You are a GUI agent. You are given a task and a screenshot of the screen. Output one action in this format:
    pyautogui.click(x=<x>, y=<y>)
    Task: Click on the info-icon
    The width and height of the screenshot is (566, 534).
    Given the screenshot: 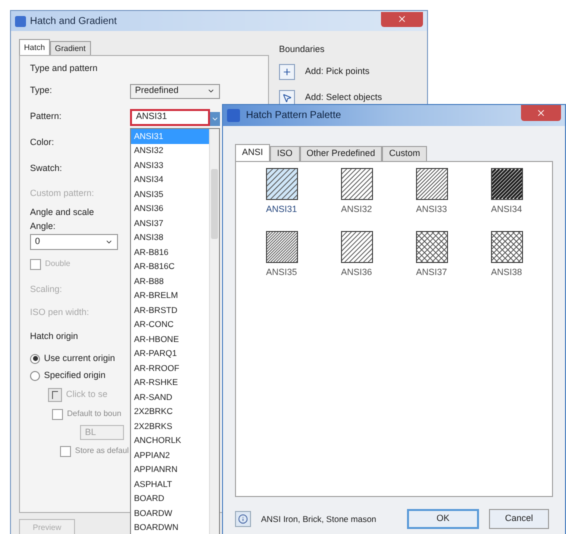 What is the action you would take?
    pyautogui.click(x=243, y=519)
    